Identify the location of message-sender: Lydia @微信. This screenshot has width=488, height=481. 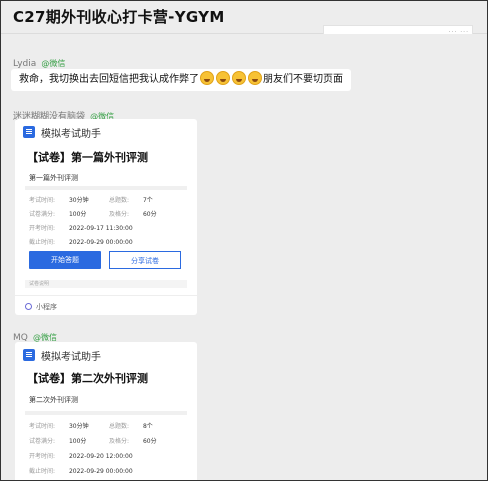
(39, 60).